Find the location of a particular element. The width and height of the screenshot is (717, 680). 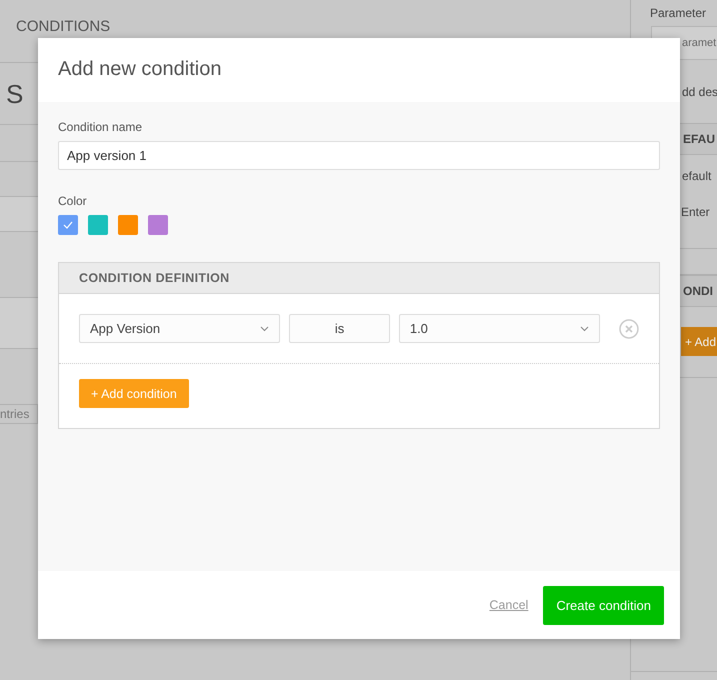

attribute-select: App Version is located at coordinates (179, 328).